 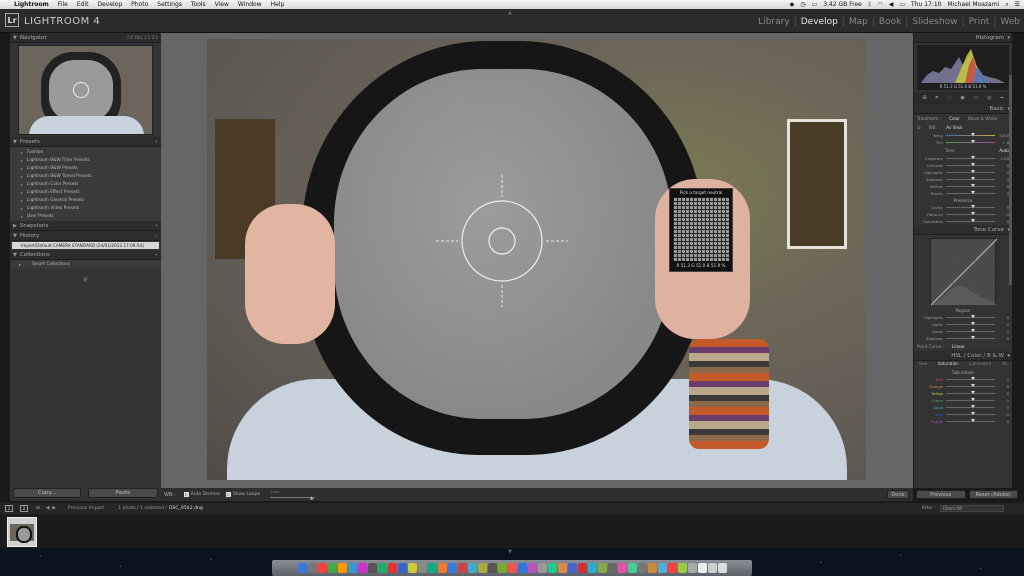 What do you see at coordinates (1003, 400) in the screenshot?
I see `hsl-green-value: 0` at bounding box center [1003, 400].